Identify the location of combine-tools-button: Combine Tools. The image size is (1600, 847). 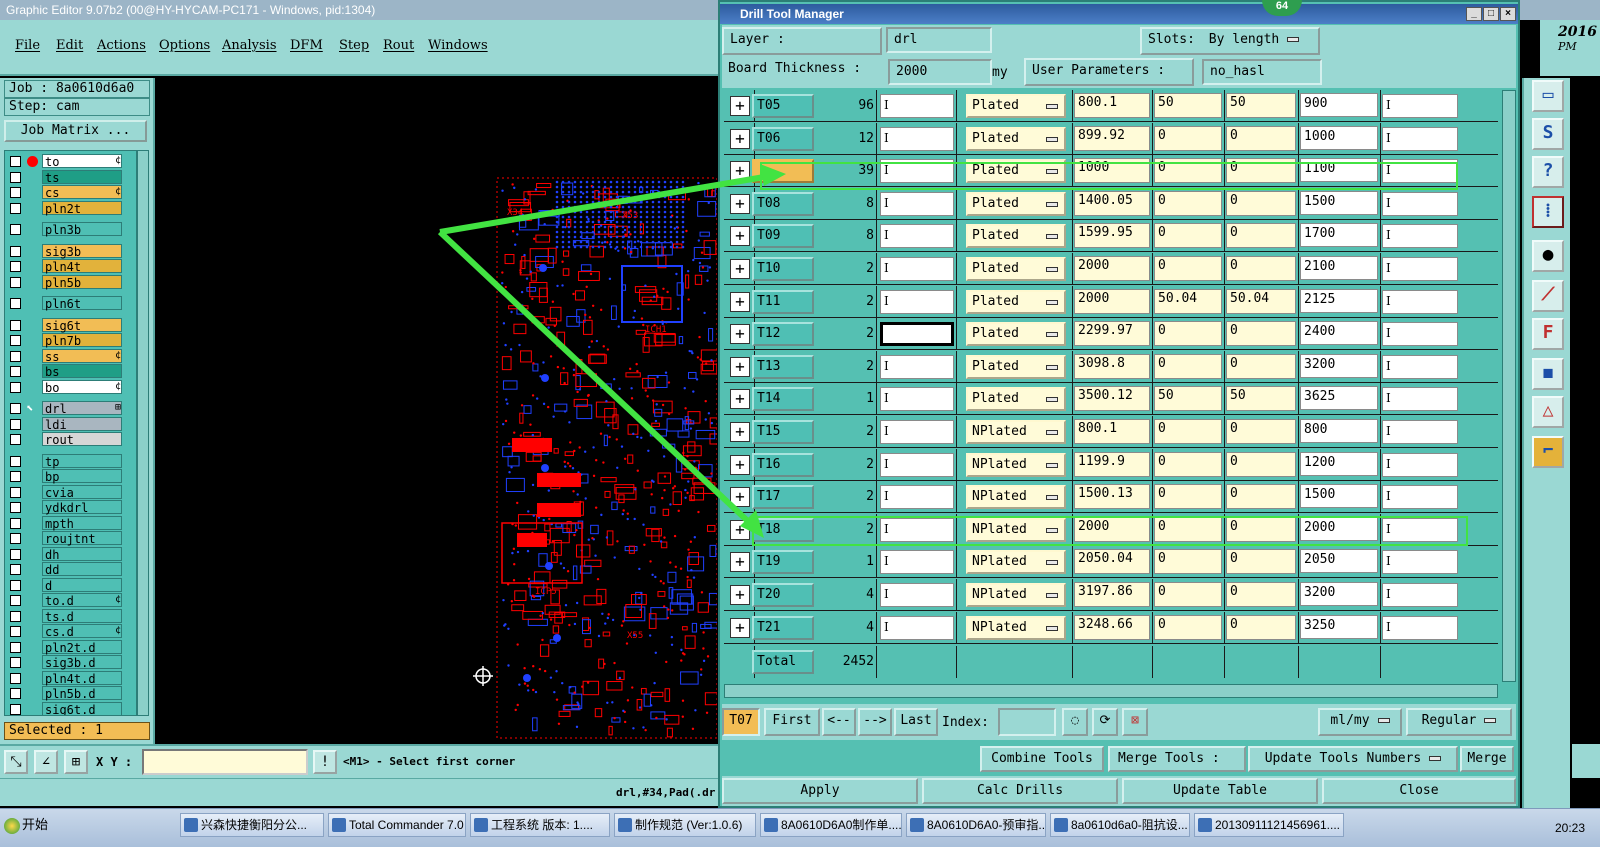
(1042, 759).